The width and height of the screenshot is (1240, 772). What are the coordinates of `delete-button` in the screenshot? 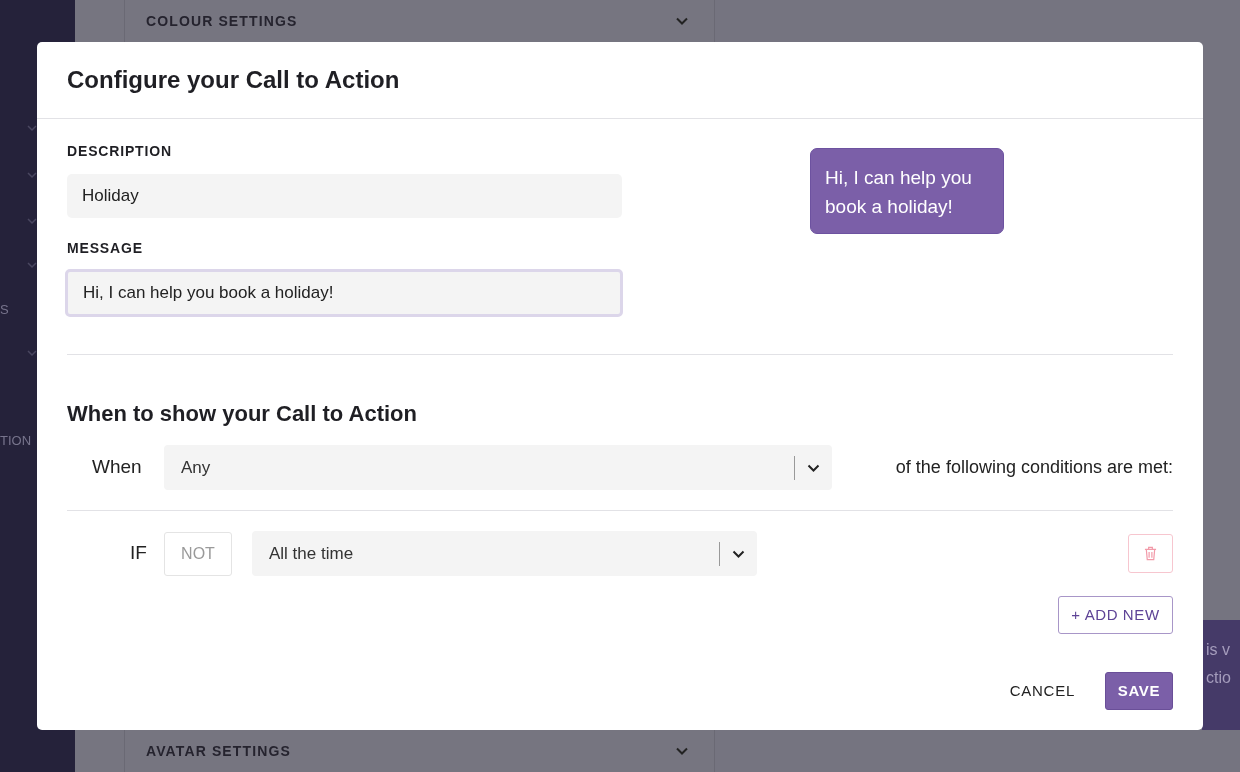 It's located at (1150, 553).